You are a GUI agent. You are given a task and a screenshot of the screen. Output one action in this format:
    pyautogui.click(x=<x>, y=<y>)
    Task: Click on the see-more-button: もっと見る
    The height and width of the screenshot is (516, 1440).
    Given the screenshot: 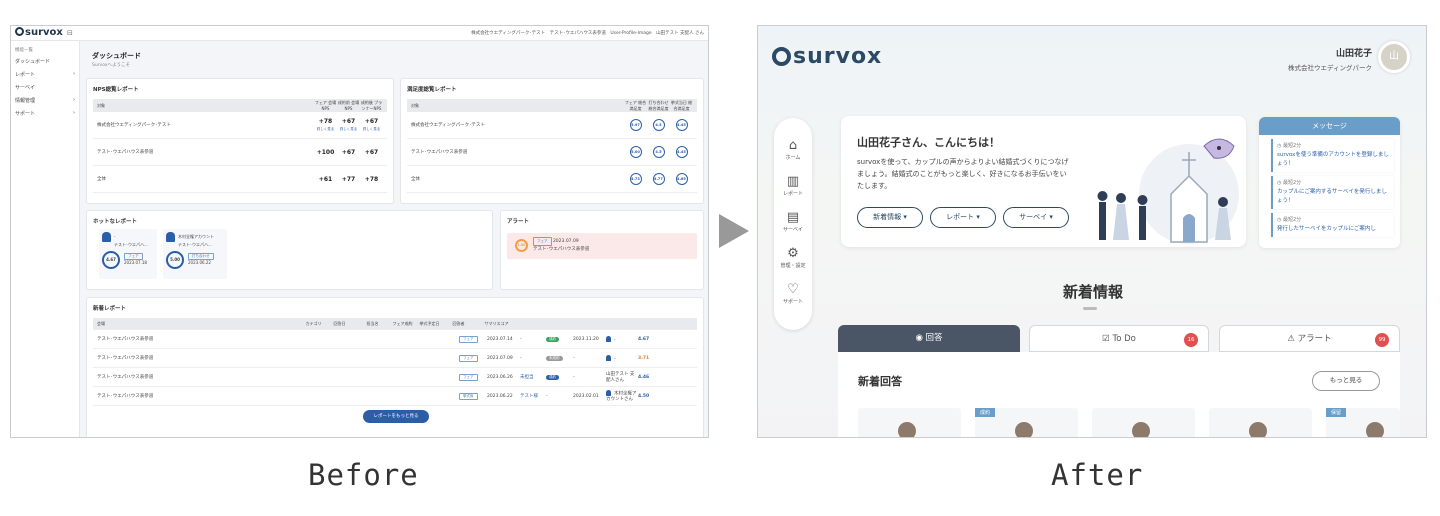 What is the action you would take?
    pyautogui.click(x=1346, y=381)
    